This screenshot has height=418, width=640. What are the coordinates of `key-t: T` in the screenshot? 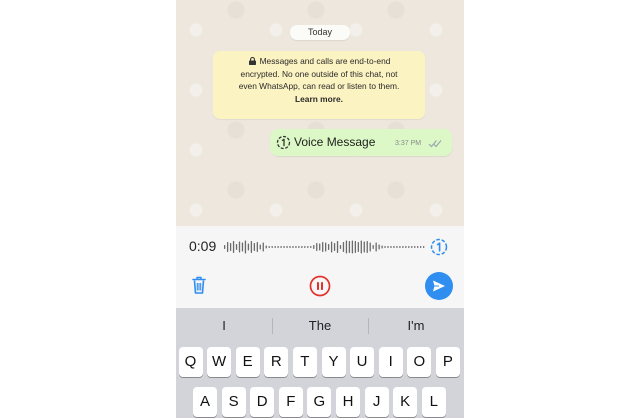 It's located at (304, 362).